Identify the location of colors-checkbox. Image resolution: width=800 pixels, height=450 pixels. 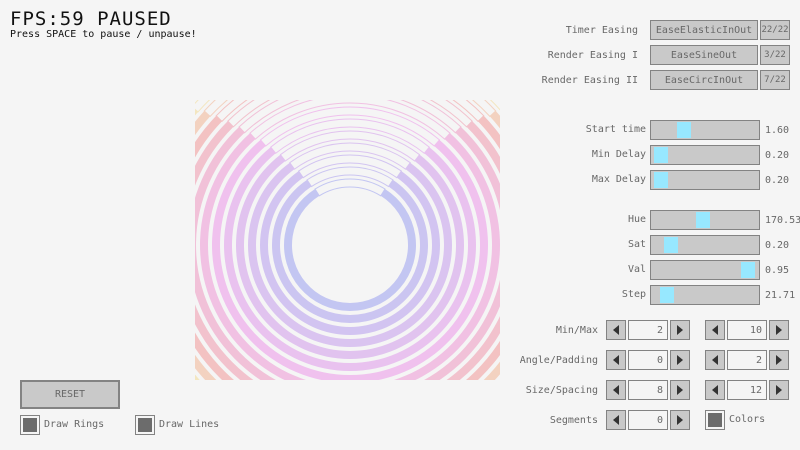
(715, 420).